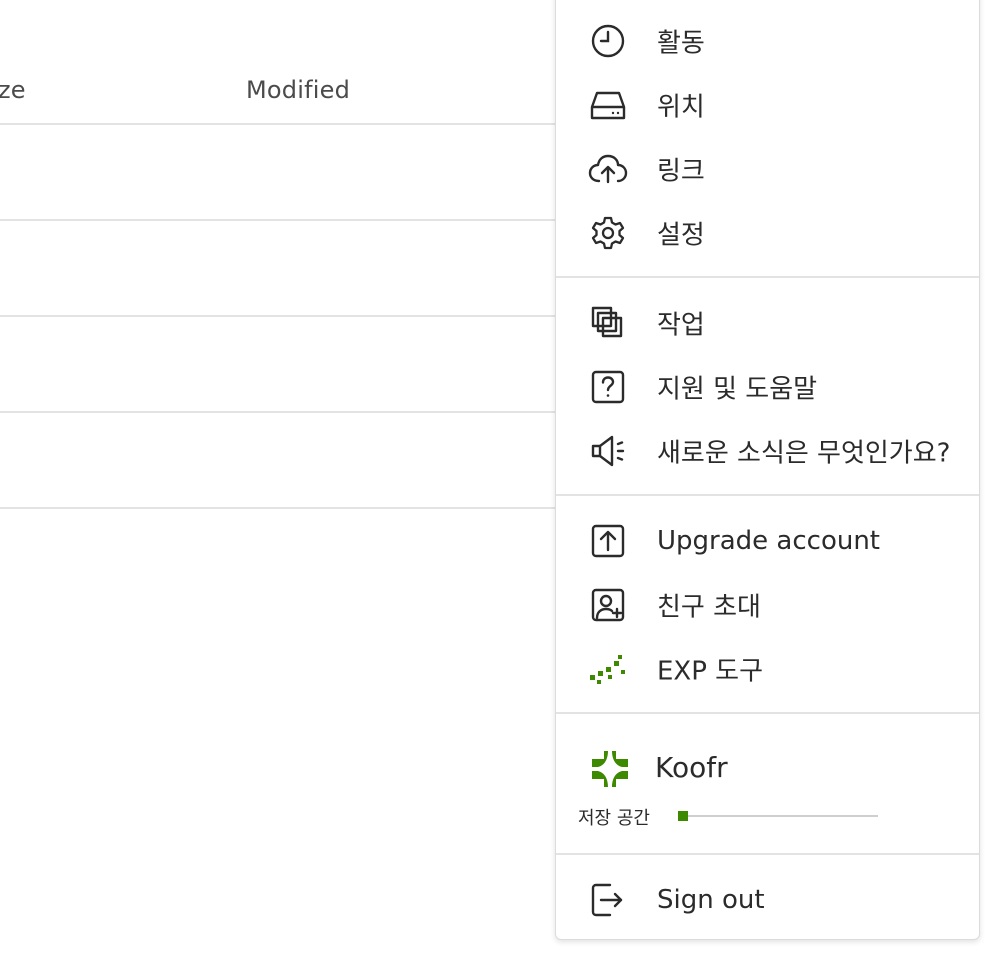 Image resolution: width=996 pixels, height=958 pixels. I want to click on menu-item-label: 지원 및 도움말, so click(737, 389).